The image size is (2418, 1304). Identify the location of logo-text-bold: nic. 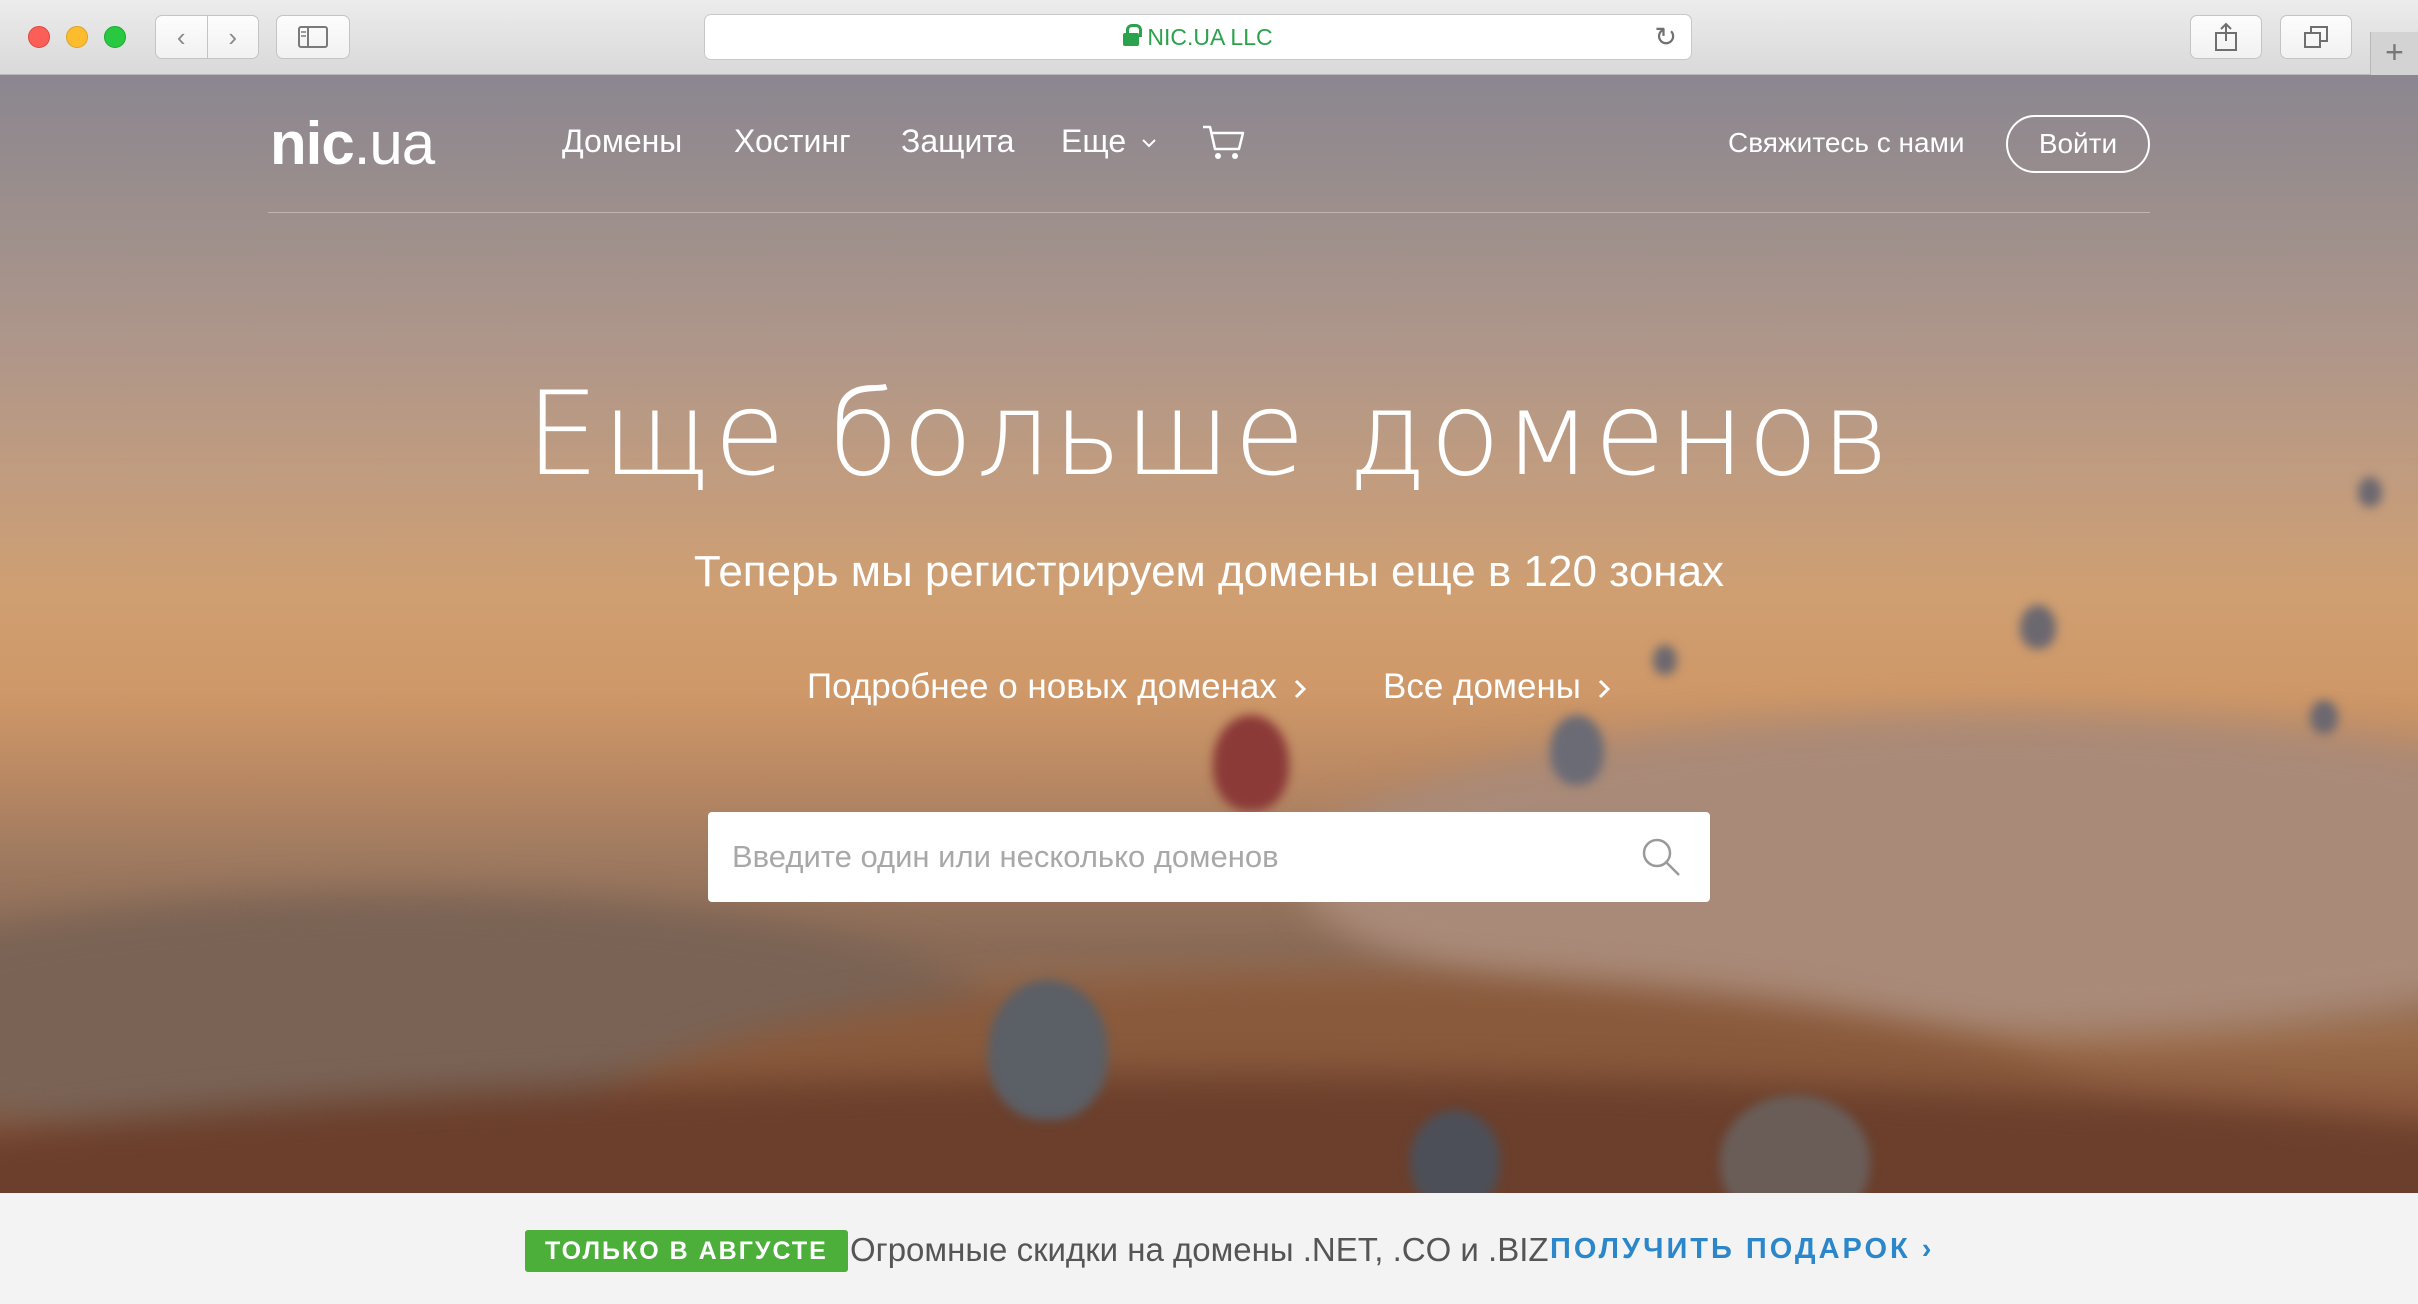
(312, 143).